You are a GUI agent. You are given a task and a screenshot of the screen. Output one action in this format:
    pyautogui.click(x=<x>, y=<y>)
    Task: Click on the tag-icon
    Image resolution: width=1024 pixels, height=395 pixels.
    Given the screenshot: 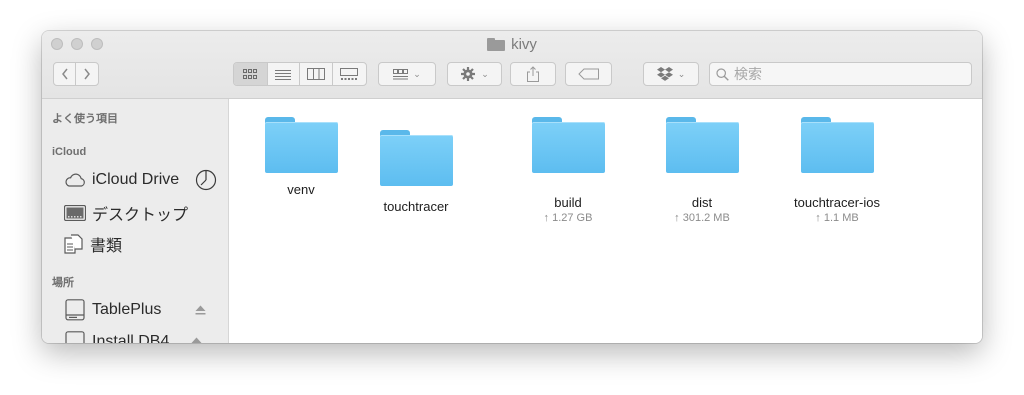 What is the action you would take?
    pyautogui.click(x=588, y=74)
    